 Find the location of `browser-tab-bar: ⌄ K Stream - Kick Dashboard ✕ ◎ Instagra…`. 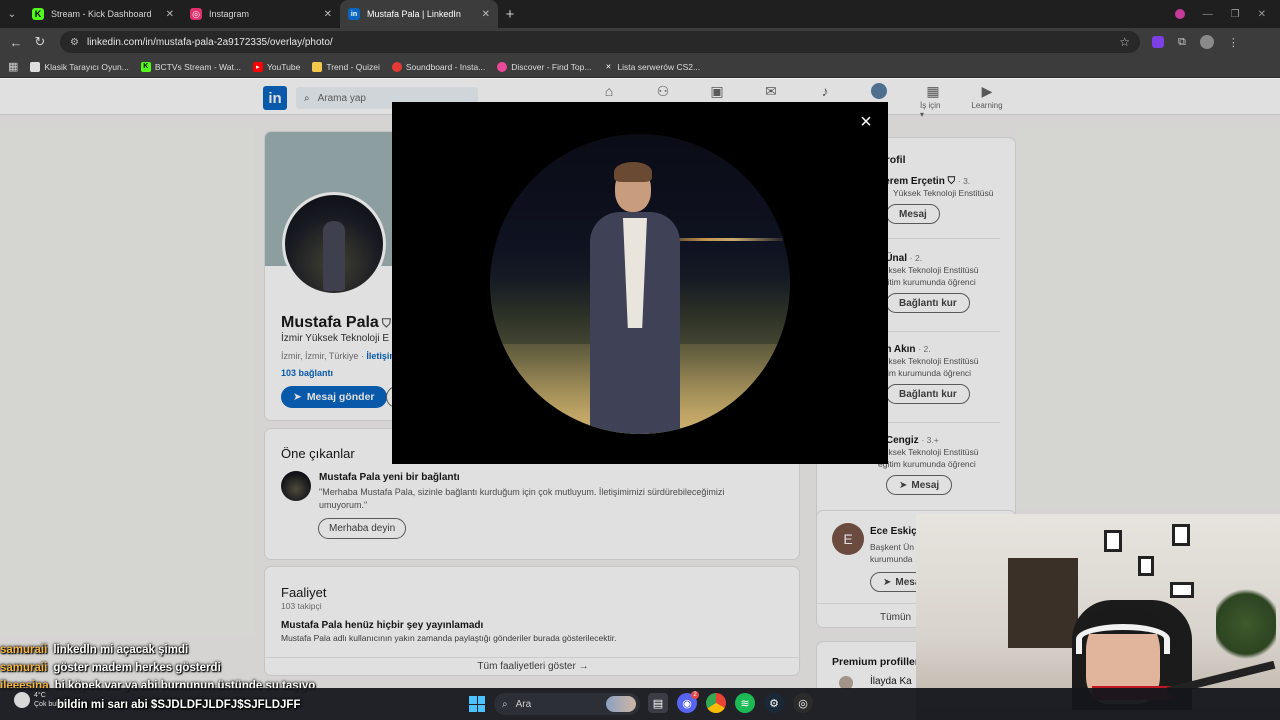

browser-tab-bar: ⌄ K Stream - Kick Dashboard ✕ ◎ Instagra… is located at coordinates (640, 14).